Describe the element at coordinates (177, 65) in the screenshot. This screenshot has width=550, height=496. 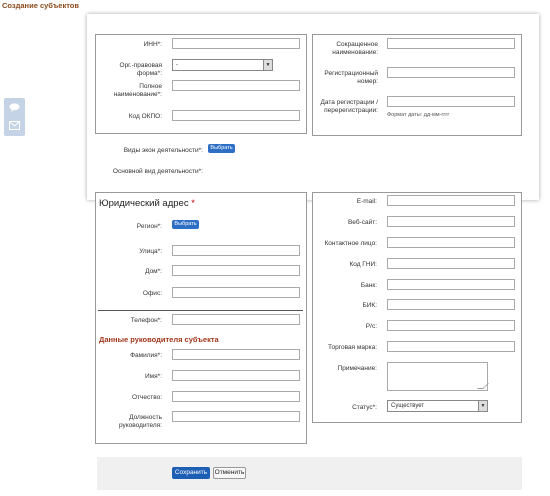
I see `org-form-value: -` at that location.